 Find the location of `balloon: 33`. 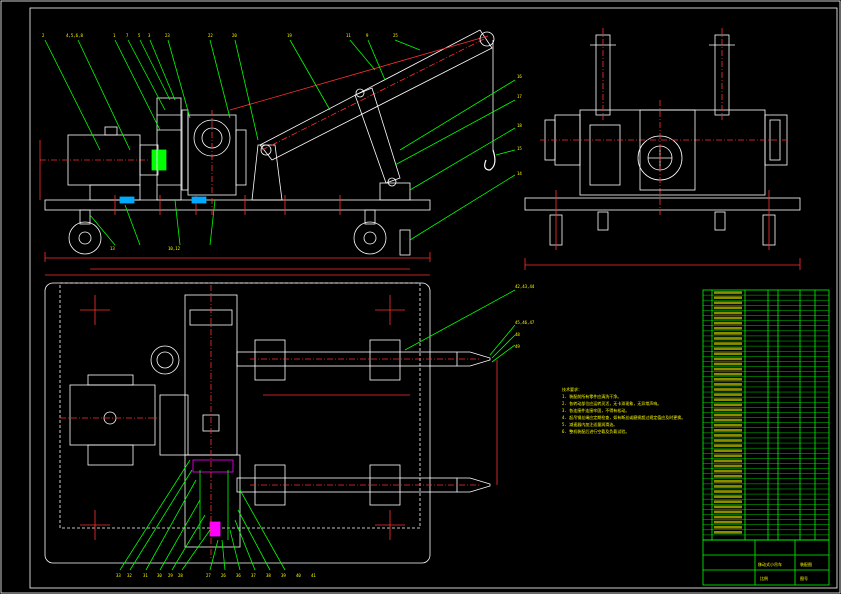

balloon: 33 is located at coordinates (118, 575).